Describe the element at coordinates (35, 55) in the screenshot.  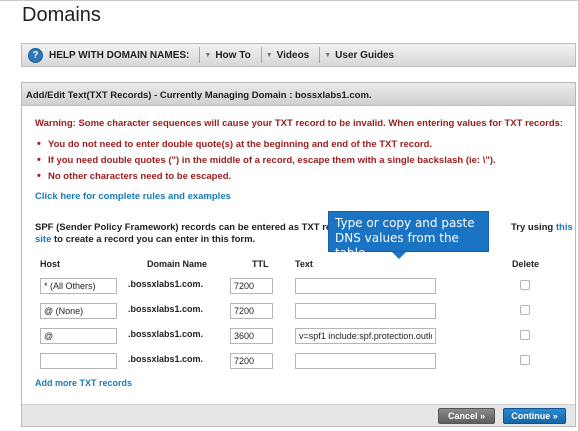
I see `help-icon: ?` at that location.